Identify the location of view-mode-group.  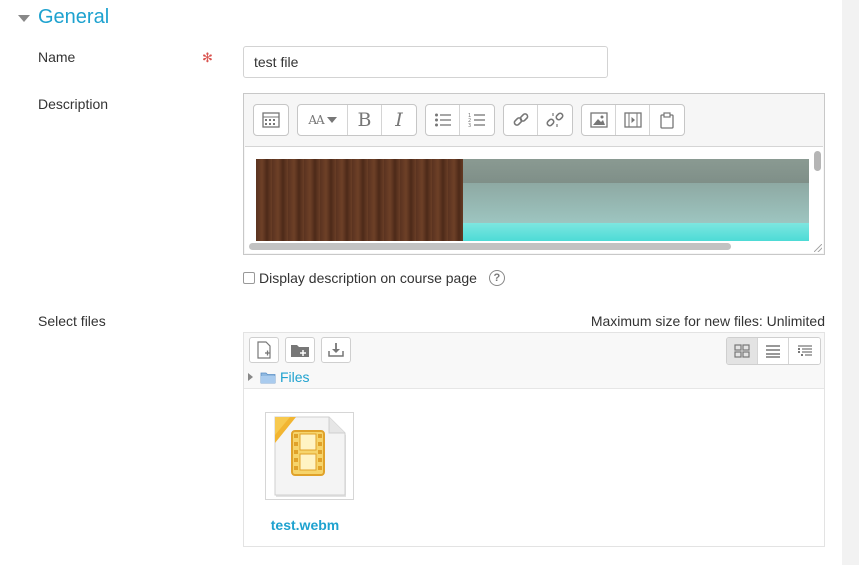
(773, 351).